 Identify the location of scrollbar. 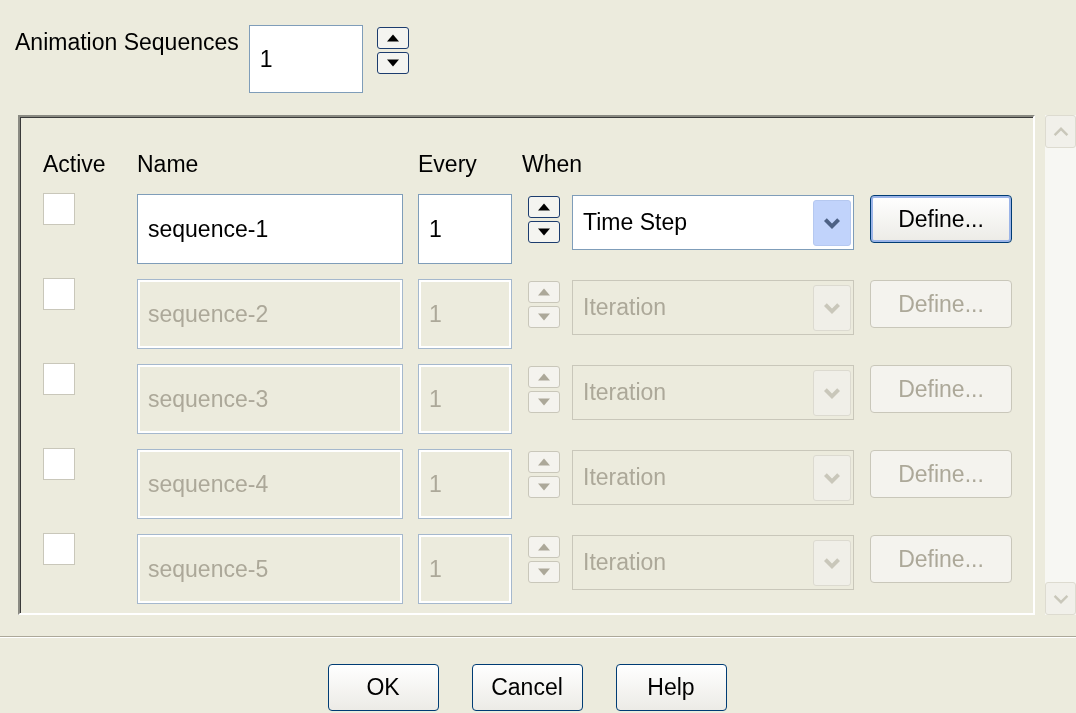
(1060, 365).